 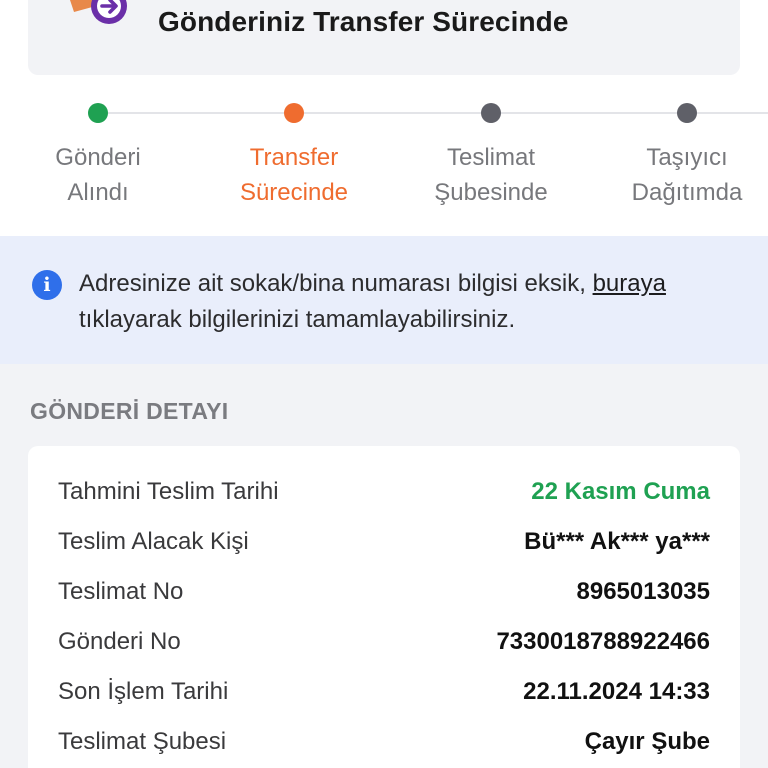 What do you see at coordinates (620, 491) in the screenshot?
I see `detail-value: 22 Kasım Cuma` at bounding box center [620, 491].